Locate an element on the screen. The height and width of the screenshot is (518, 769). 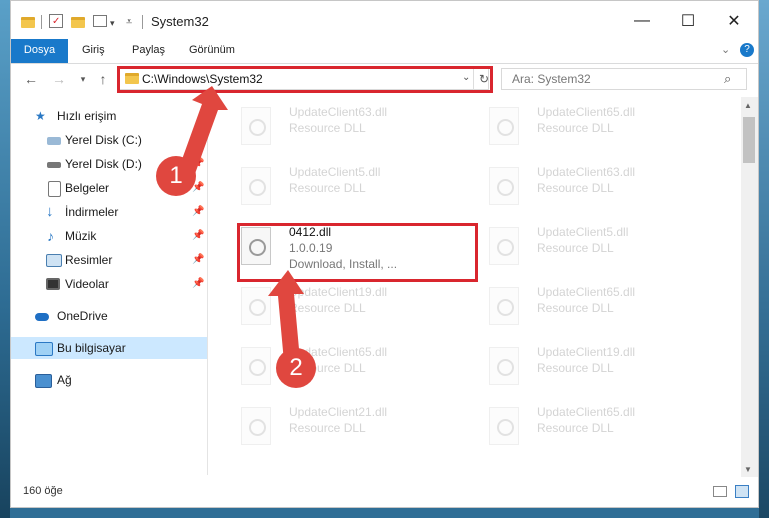
step-two-badge: 2 is located at coordinates (296, 368).